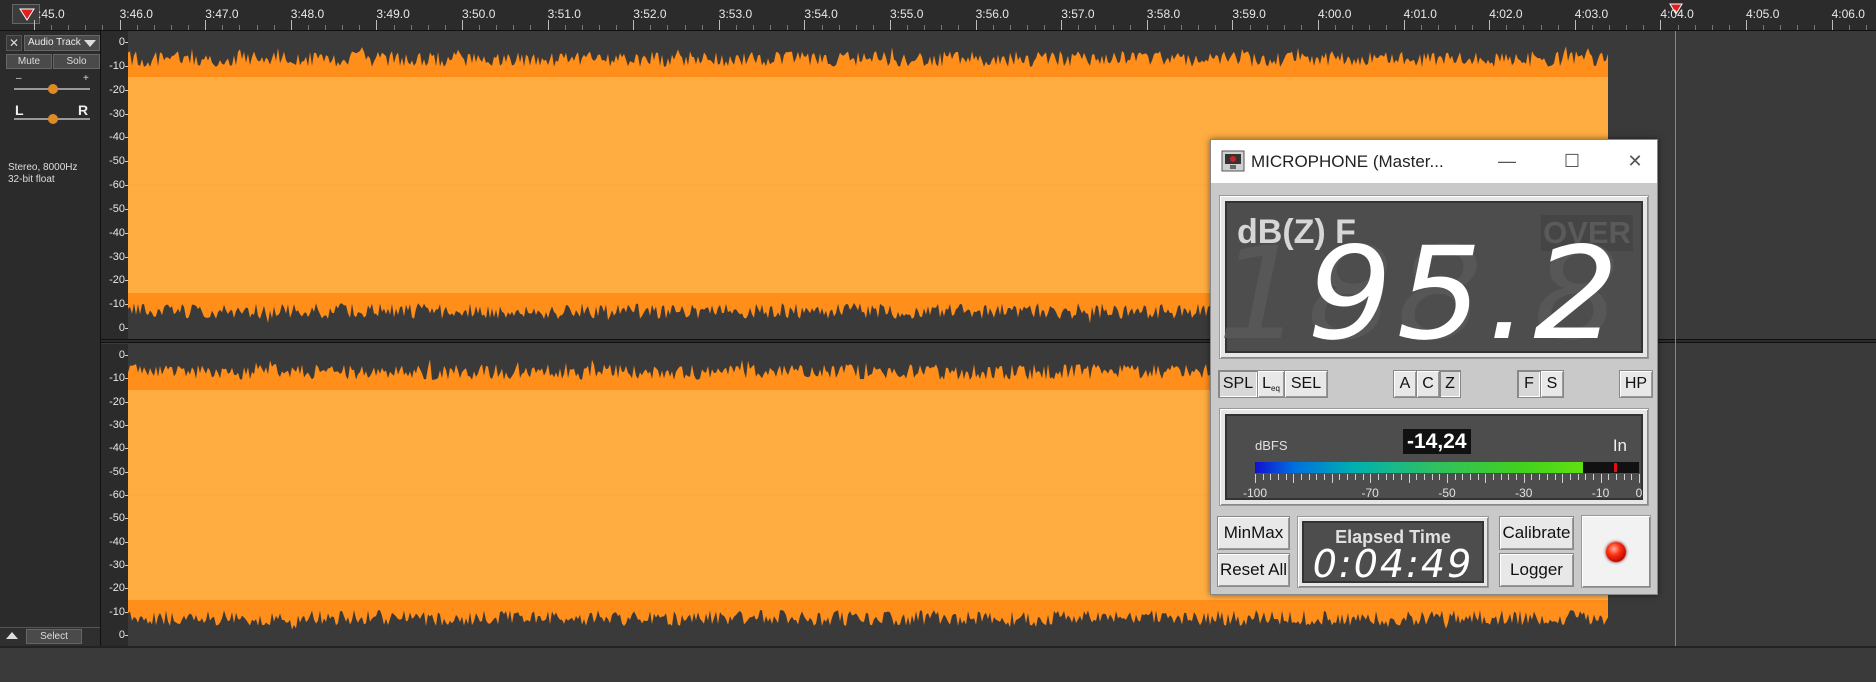  I want to click on db-scale-label: -20, so click(117, 280).